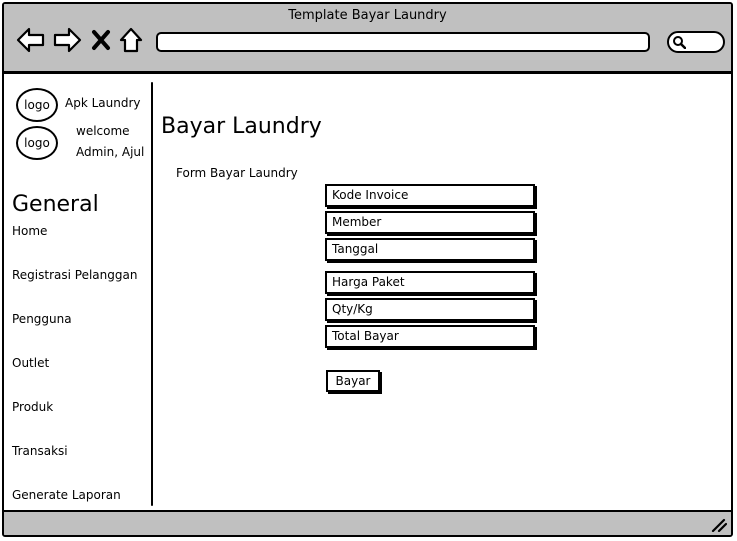 This screenshot has width=737, height=541. What do you see at coordinates (110, 152) in the screenshot?
I see `user-name: Admin, Ajul` at bounding box center [110, 152].